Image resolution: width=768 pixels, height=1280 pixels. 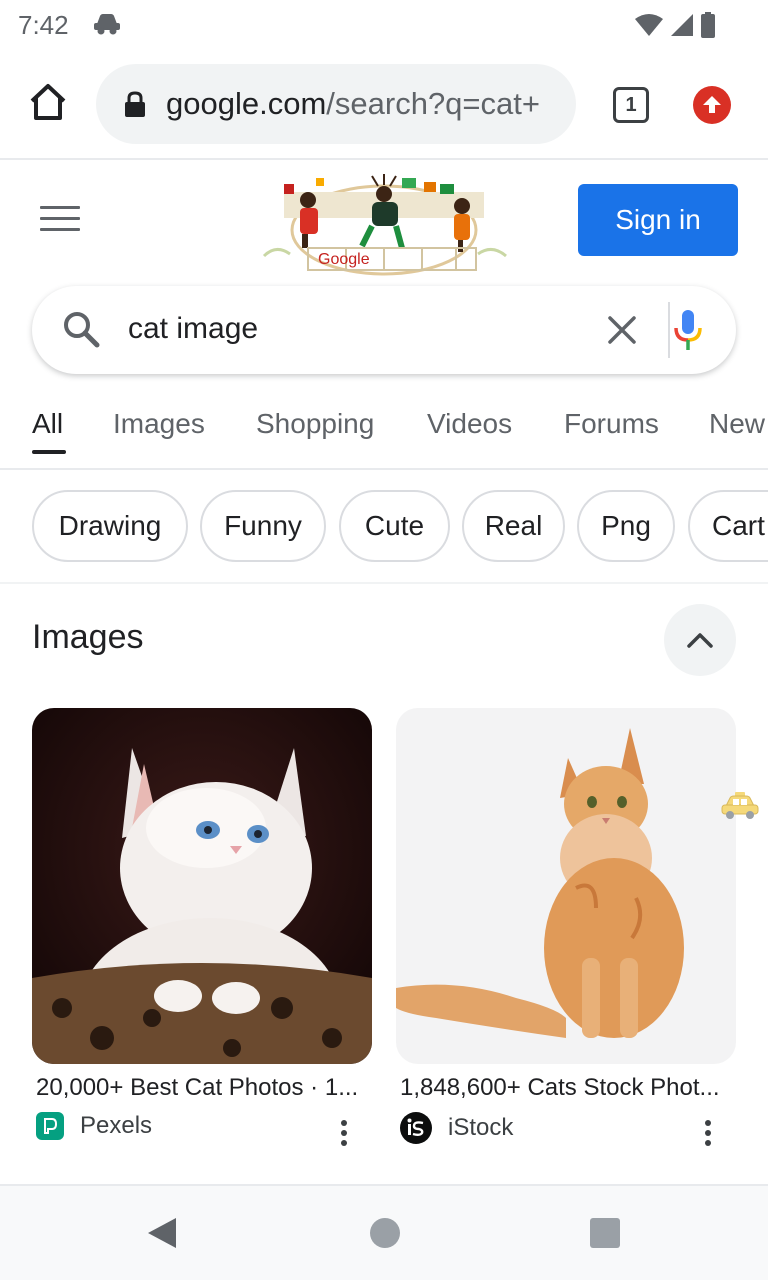 I want to click on refinement-chips: Drawing Funny Cute Real Png Cart, so click(x=384, y=527).